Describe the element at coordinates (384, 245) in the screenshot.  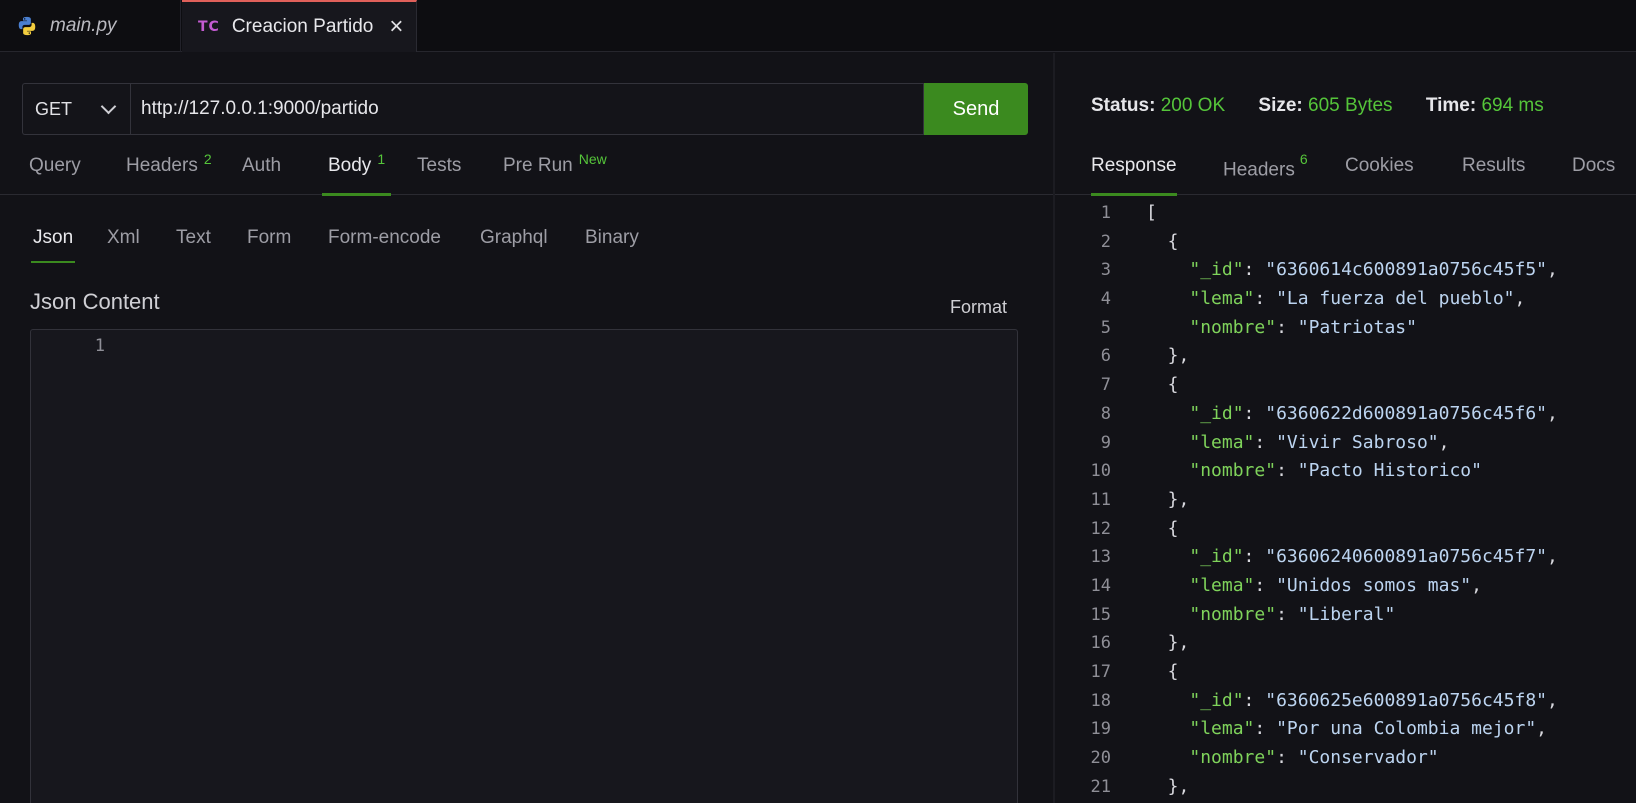
I see `body-tab-form-encode: Form-encode` at that location.